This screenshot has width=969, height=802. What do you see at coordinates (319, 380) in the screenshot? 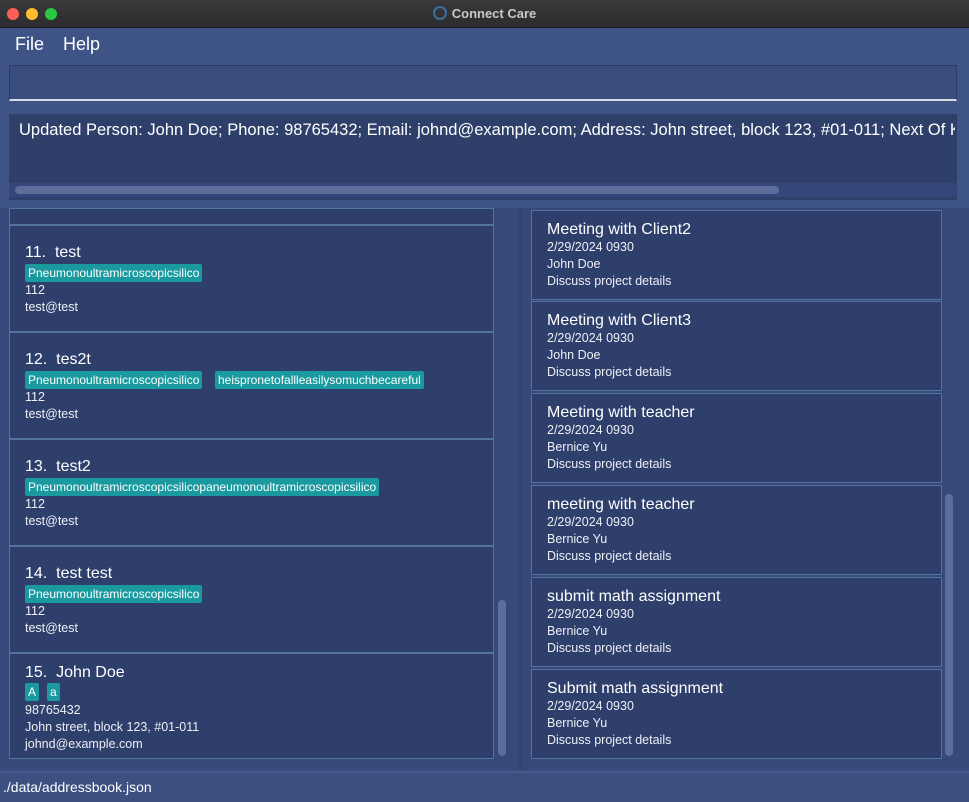
I see `person-tag: heispronetofallleasilysomuchbecareful` at bounding box center [319, 380].